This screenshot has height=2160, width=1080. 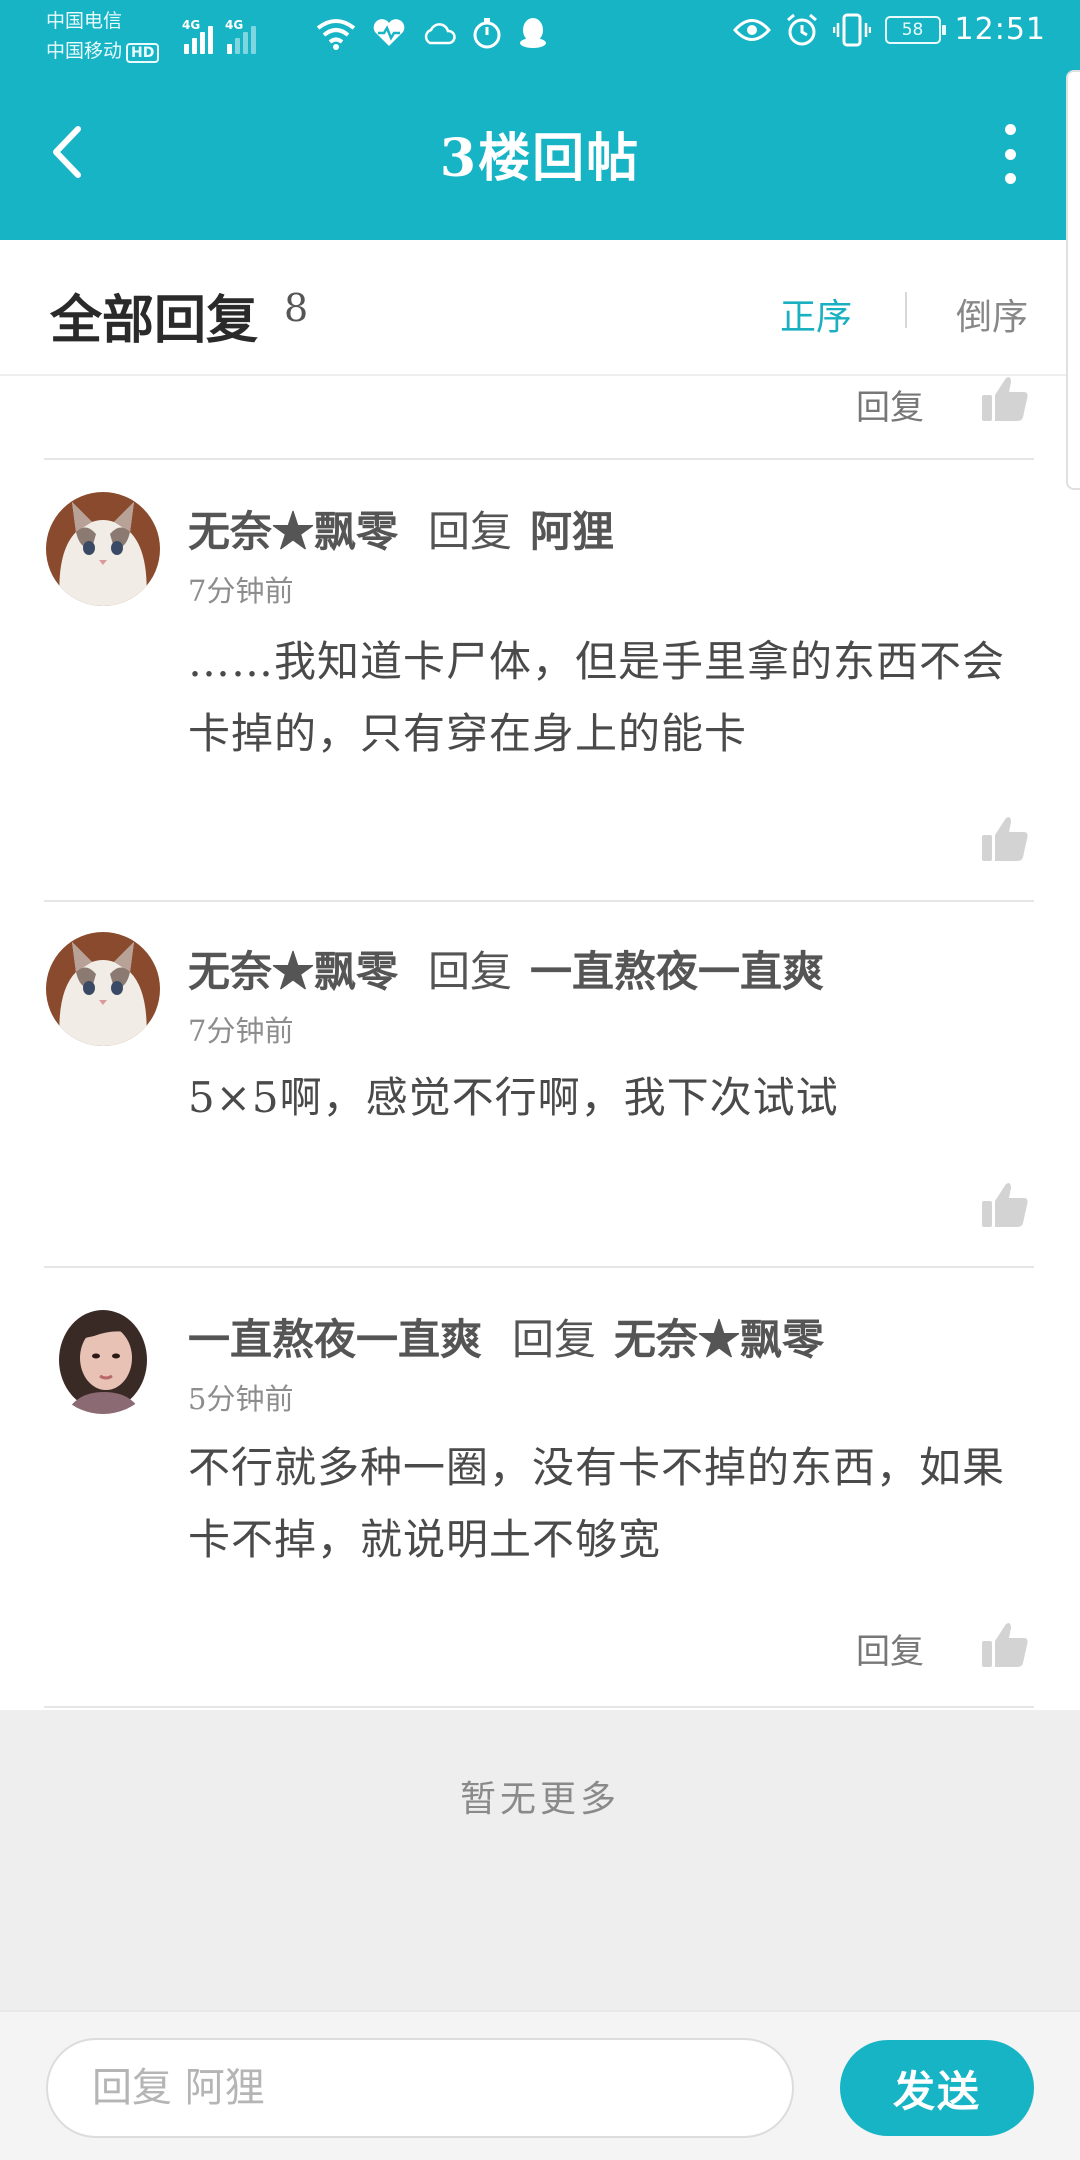 I want to click on sort-ascending-tab: 正序, so click(x=816, y=314).